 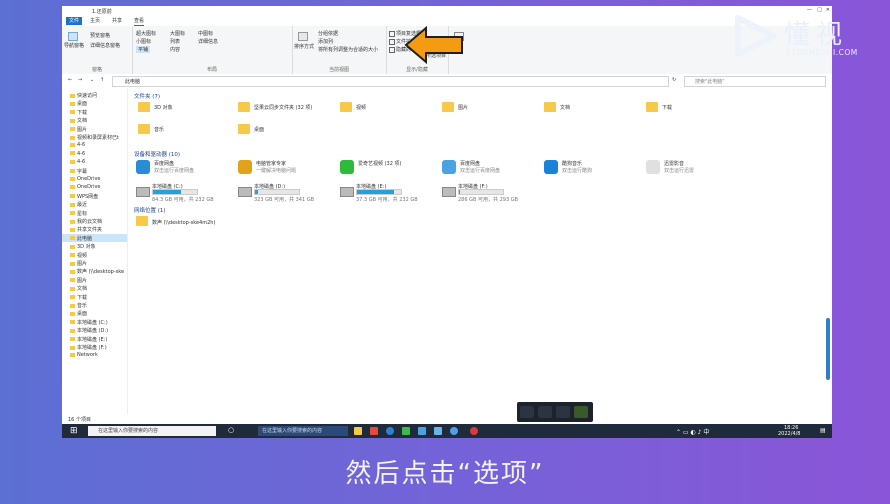 What do you see at coordinates (348, 49) in the screenshot?
I see `fit-columns-button: 将所有列调整为合适的大小` at bounding box center [348, 49].